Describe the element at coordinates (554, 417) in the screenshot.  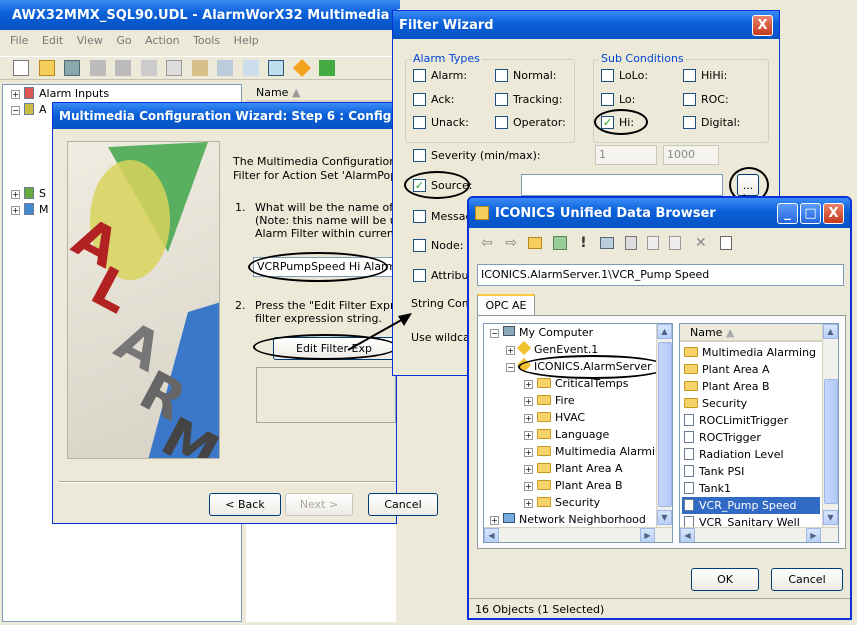
I see `tree-hvac: + HVAC` at that location.